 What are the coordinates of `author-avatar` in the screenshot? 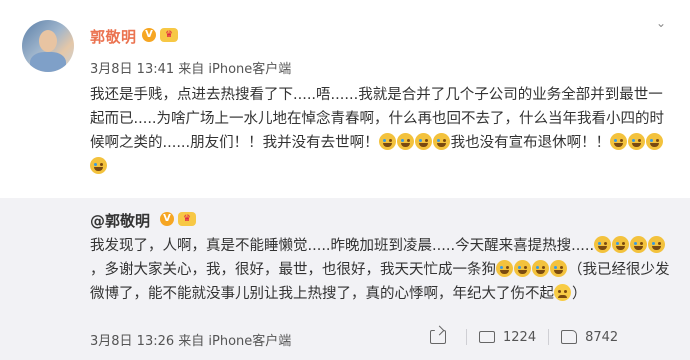 It's located at (48, 46).